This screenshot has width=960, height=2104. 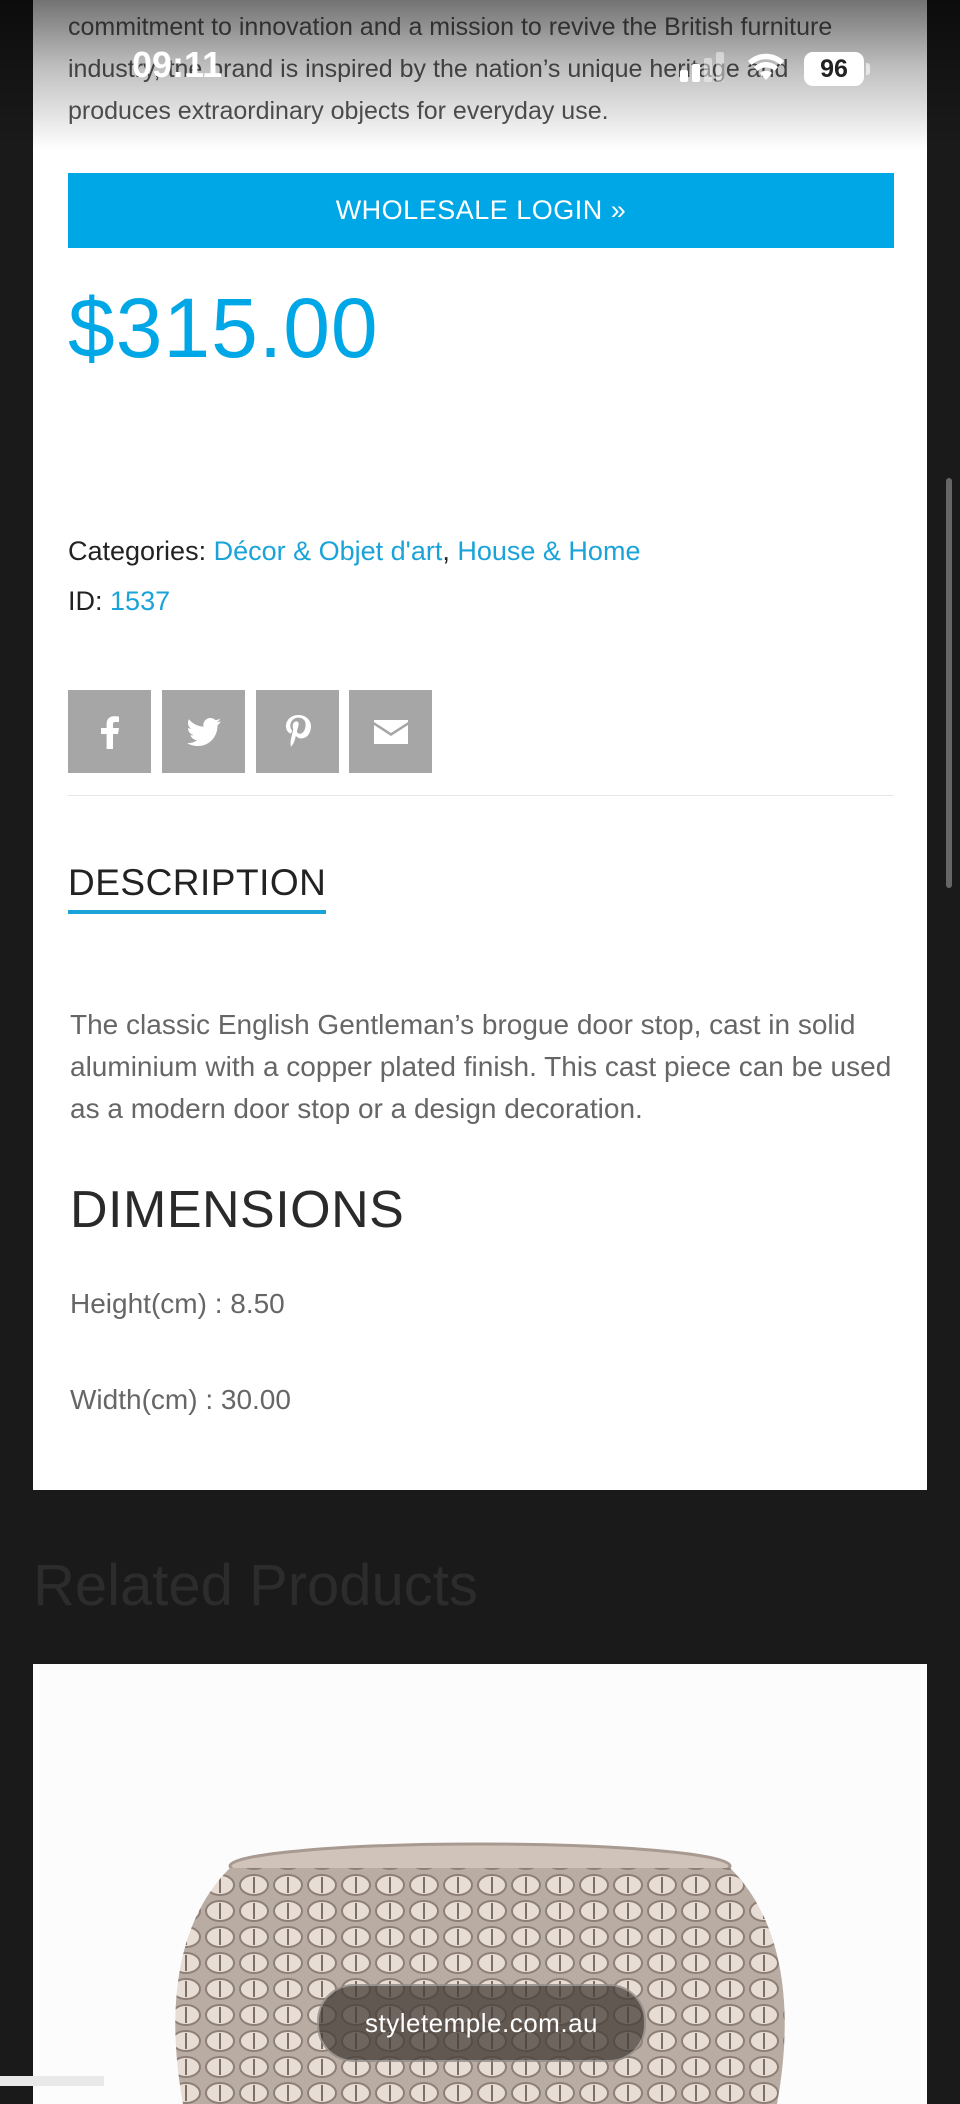 What do you see at coordinates (481, 210) in the screenshot?
I see `wholesale-login-button: WHOLESALE LOGIN »` at bounding box center [481, 210].